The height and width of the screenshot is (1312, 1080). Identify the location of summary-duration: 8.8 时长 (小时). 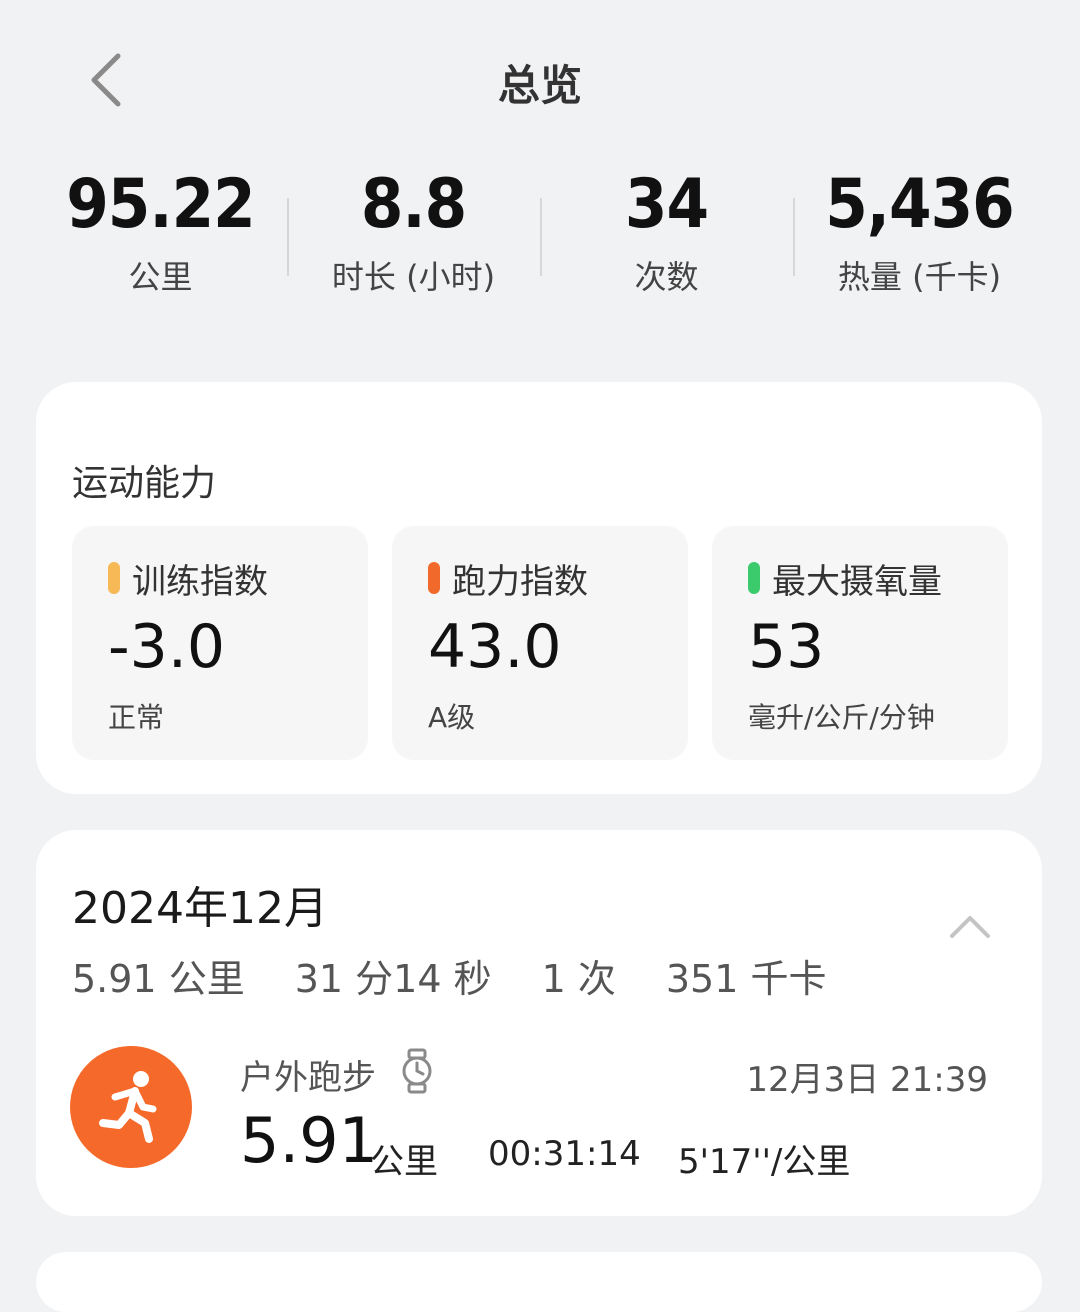
(413, 235).